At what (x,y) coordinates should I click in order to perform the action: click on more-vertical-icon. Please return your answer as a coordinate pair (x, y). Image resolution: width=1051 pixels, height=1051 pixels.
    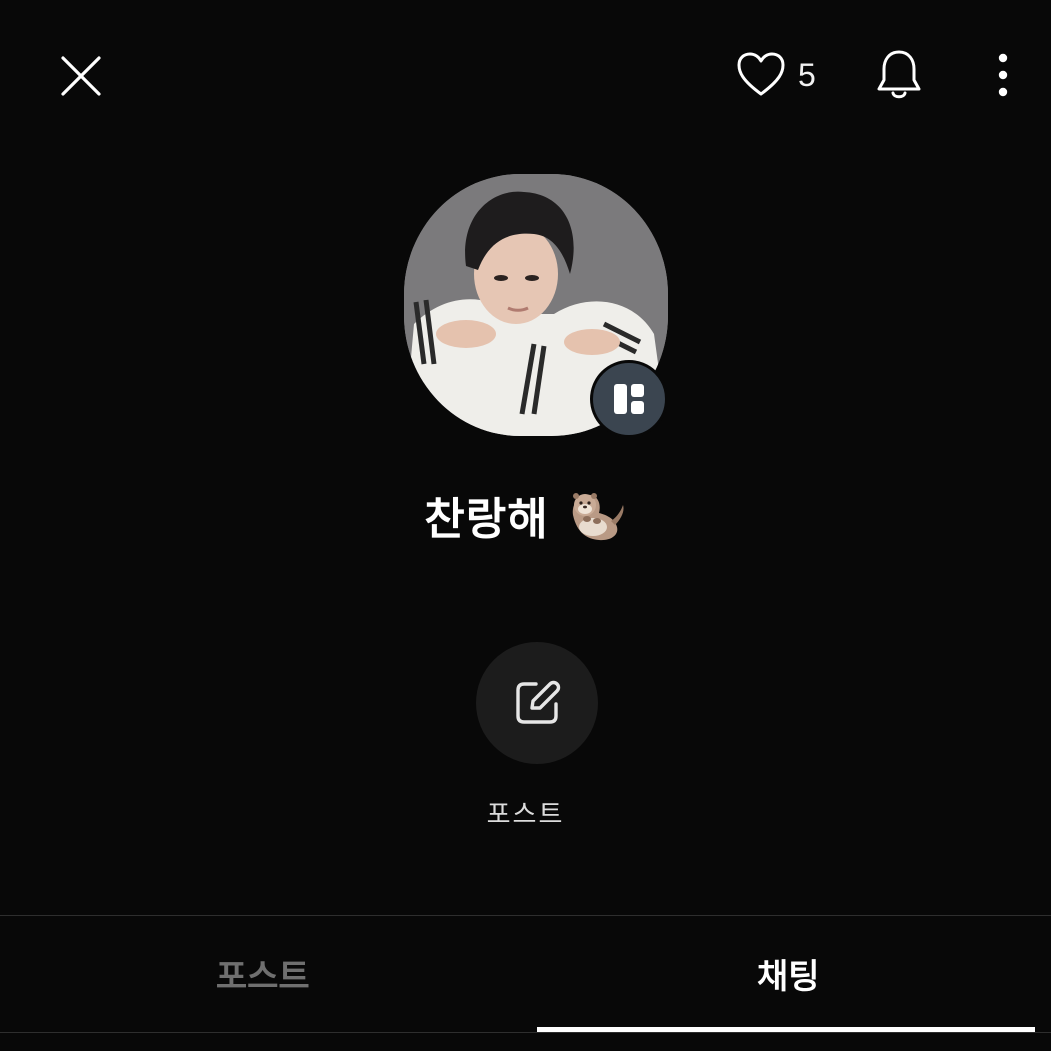
    Looking at the image, I should click on (1003, 75).